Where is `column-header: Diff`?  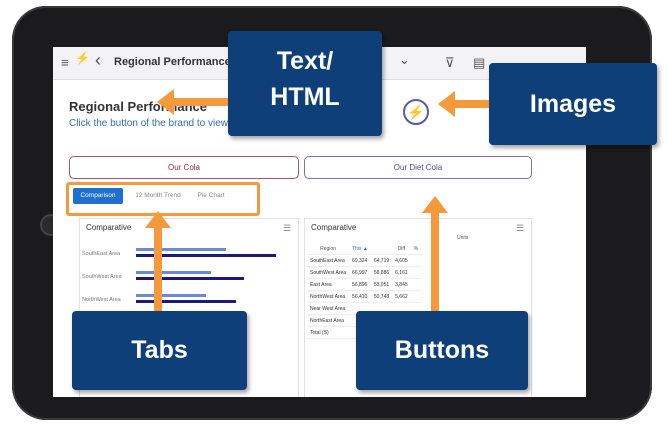
column-header: Diff is located at coordinates (401, 249).